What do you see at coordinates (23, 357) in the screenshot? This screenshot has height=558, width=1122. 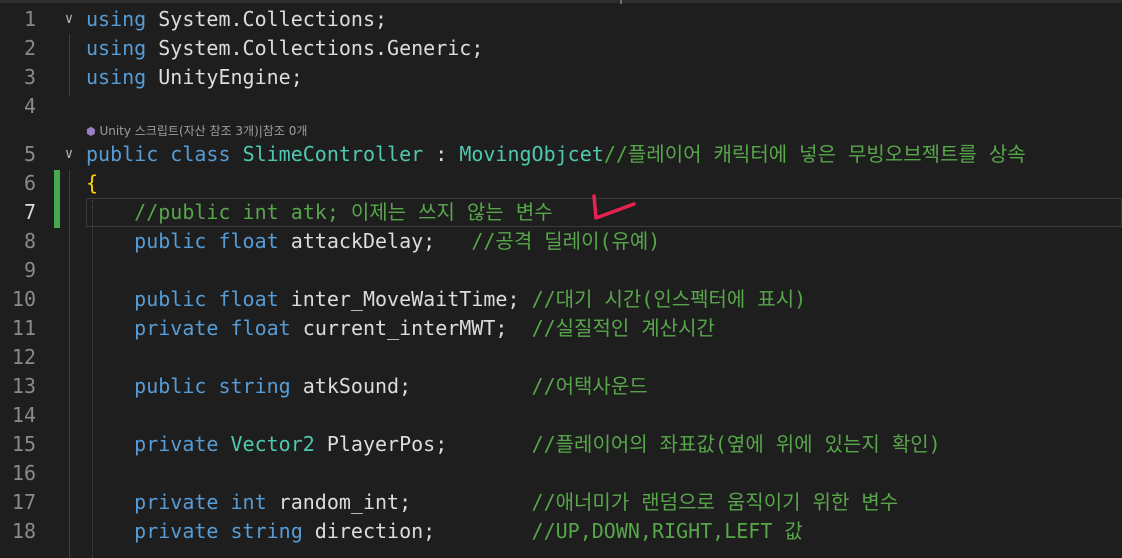 I see `line-number: 12` at bounding box center [23, 357].